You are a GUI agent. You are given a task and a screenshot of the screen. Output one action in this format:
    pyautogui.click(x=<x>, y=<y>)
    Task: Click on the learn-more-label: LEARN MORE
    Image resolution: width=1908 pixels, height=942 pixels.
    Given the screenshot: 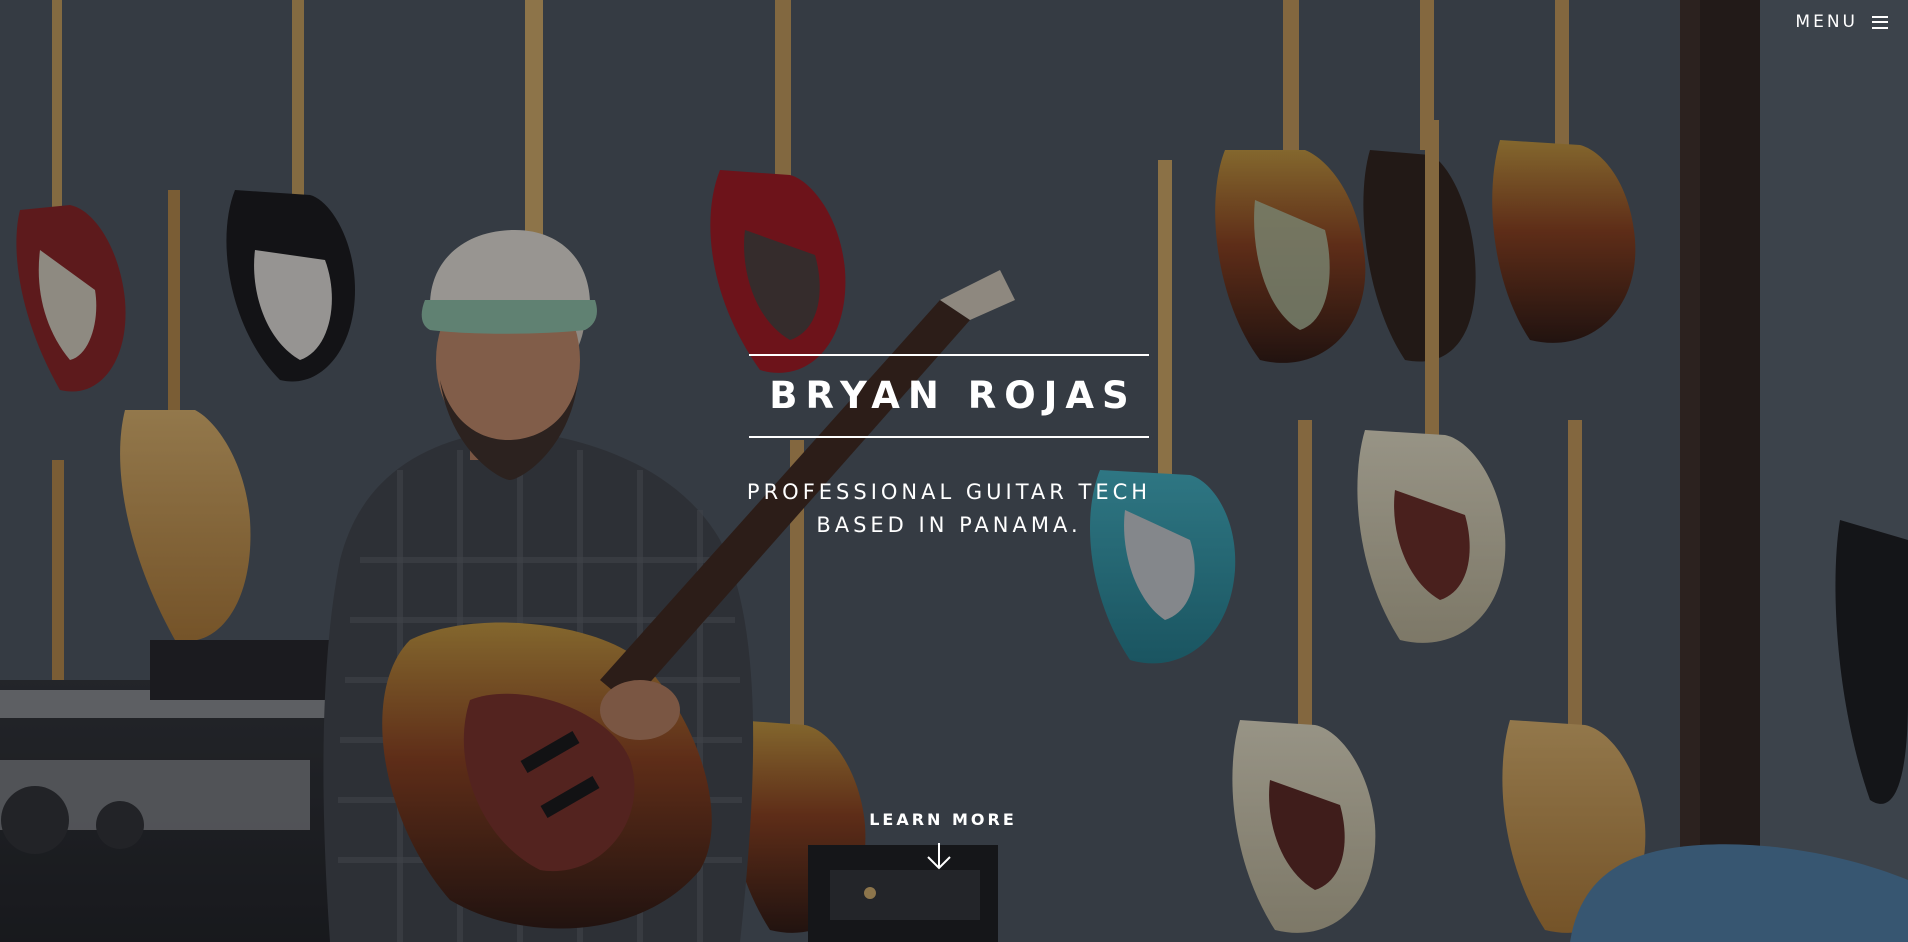 What is the action you would take?
    pyautogui.click(x=943, y=819)
    